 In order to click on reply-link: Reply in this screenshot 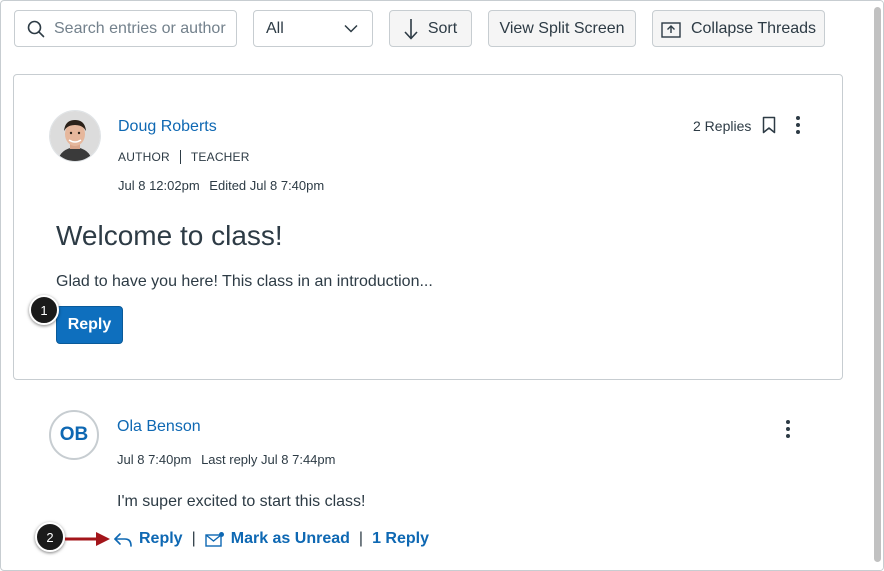, I will do `click(148, 539)`.